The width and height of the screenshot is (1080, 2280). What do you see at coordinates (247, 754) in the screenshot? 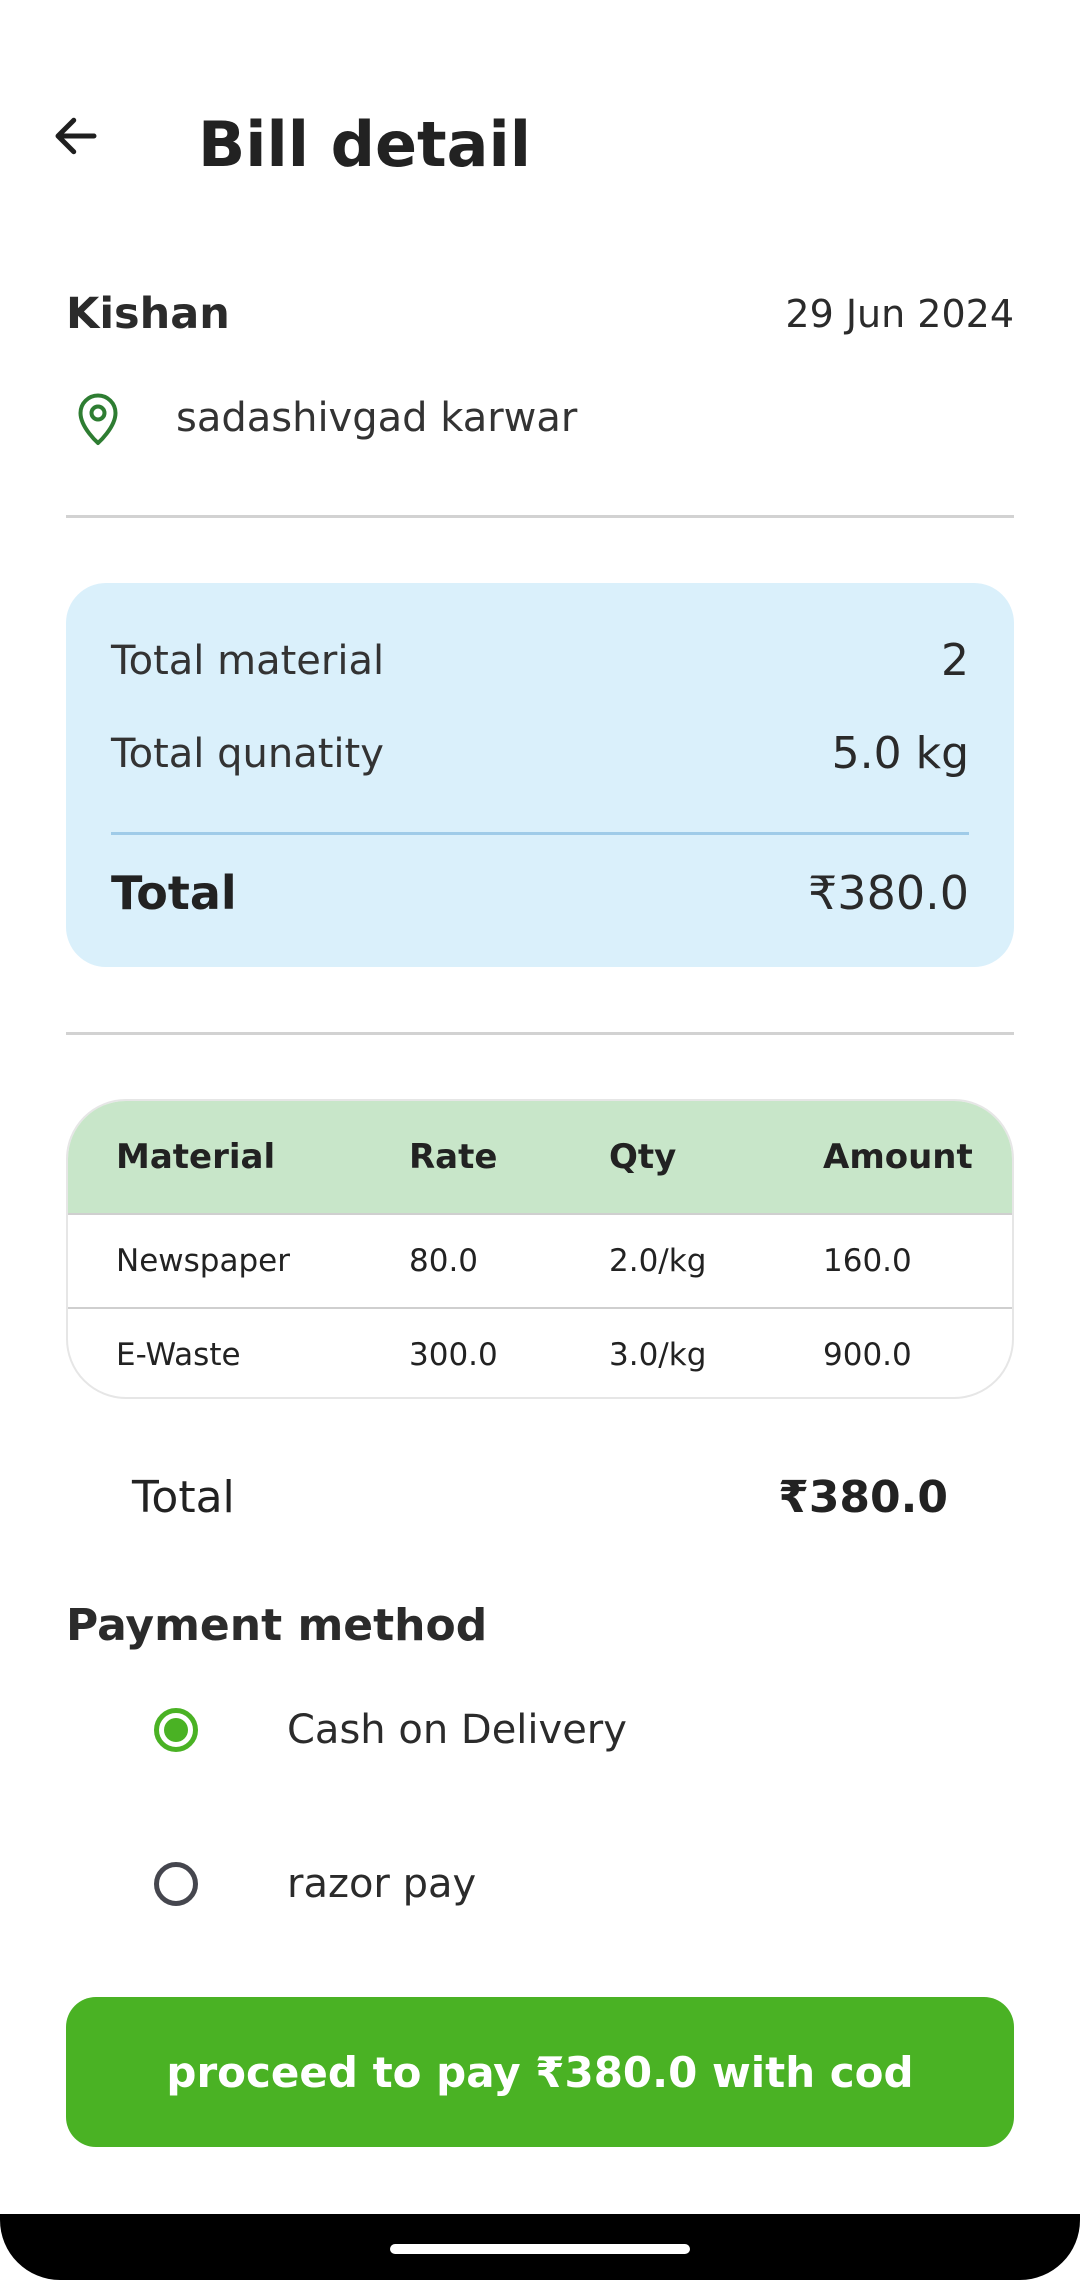
I see `total-quantity-label: Total qunatity` at bounding box center [247, 754].